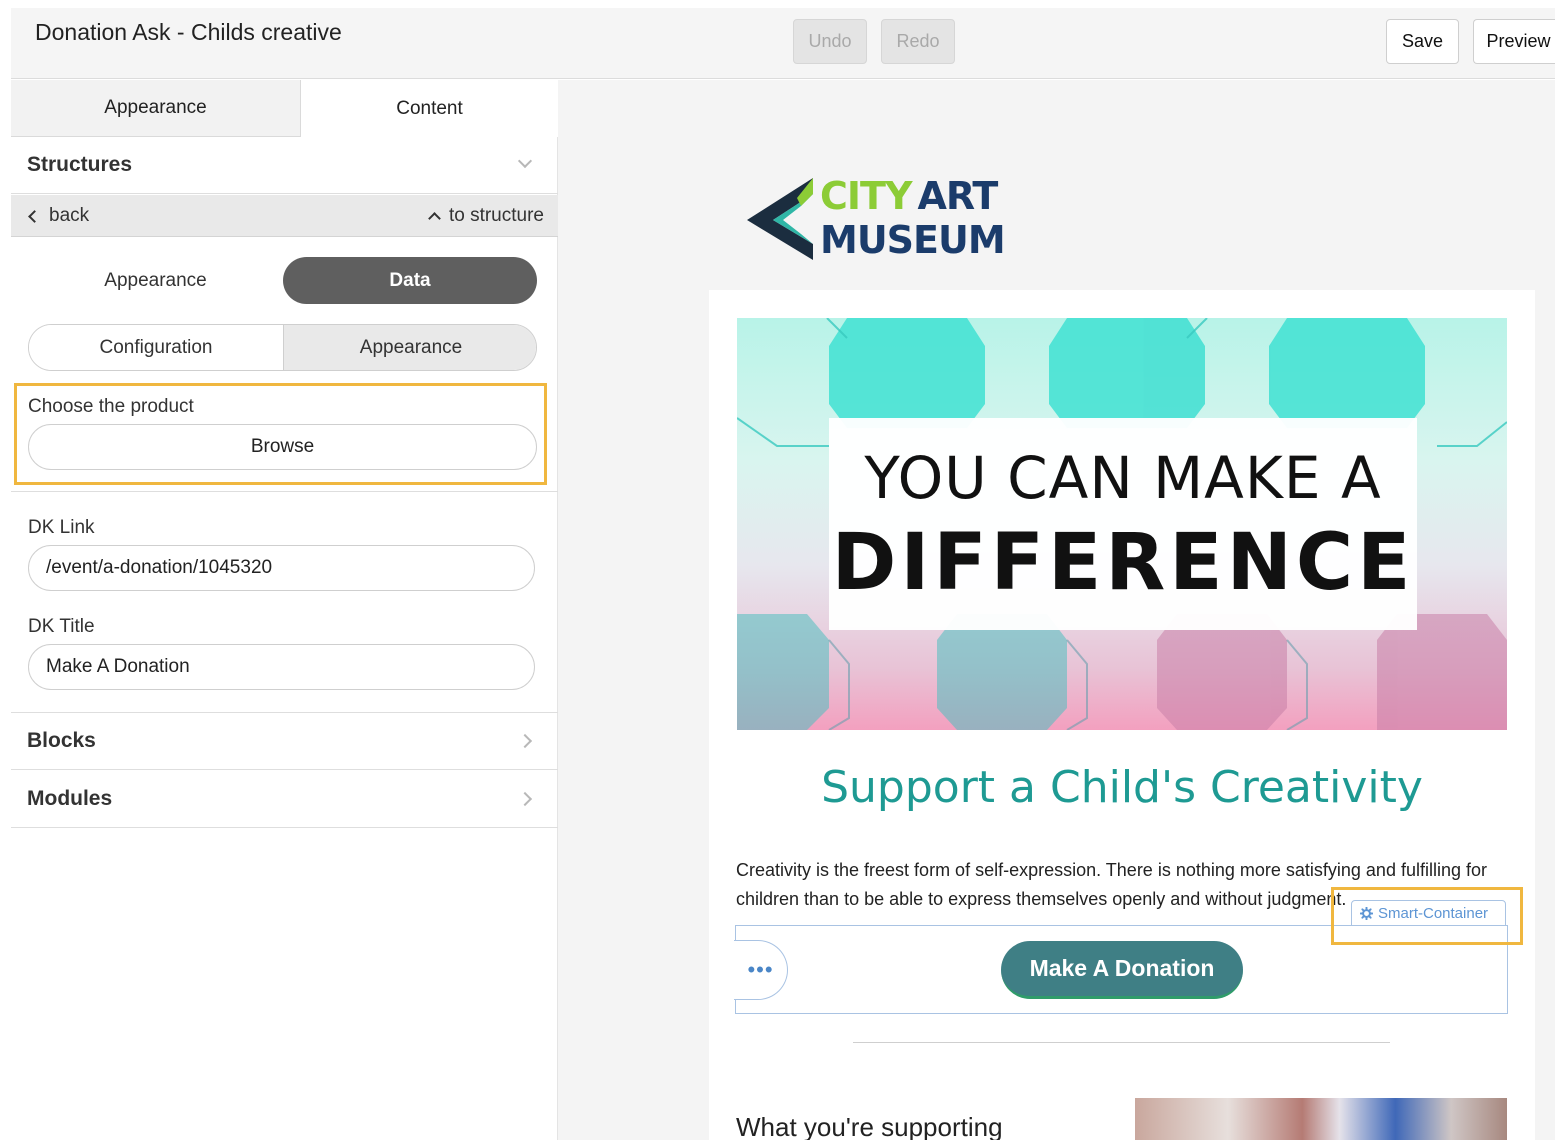 This screenshot has width=1555, height=1140. What do you see at coordinates (1122, 970) in the screenshot?
I see `make-donation-button: Make A Donation` at bounding box center [1122, 970].